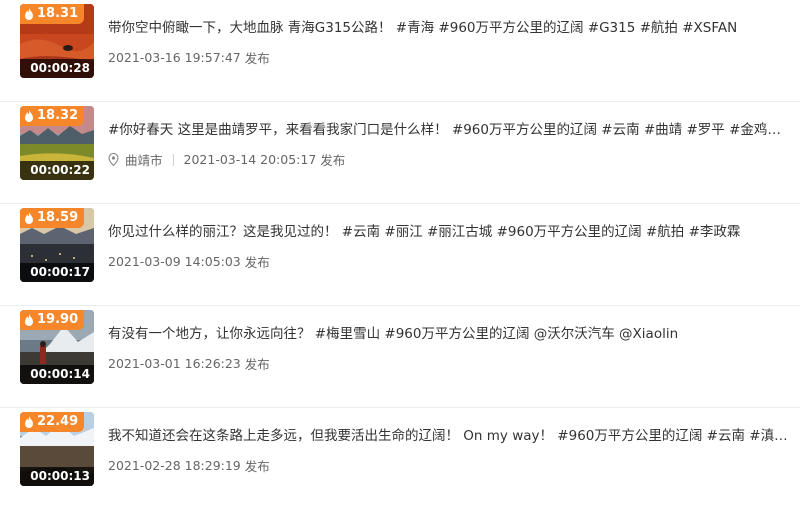 The height and width of the screenshot is (510, 800). I want to click on video-meta: 2021-03-16 19:57:47 发布, so click(189, 57).